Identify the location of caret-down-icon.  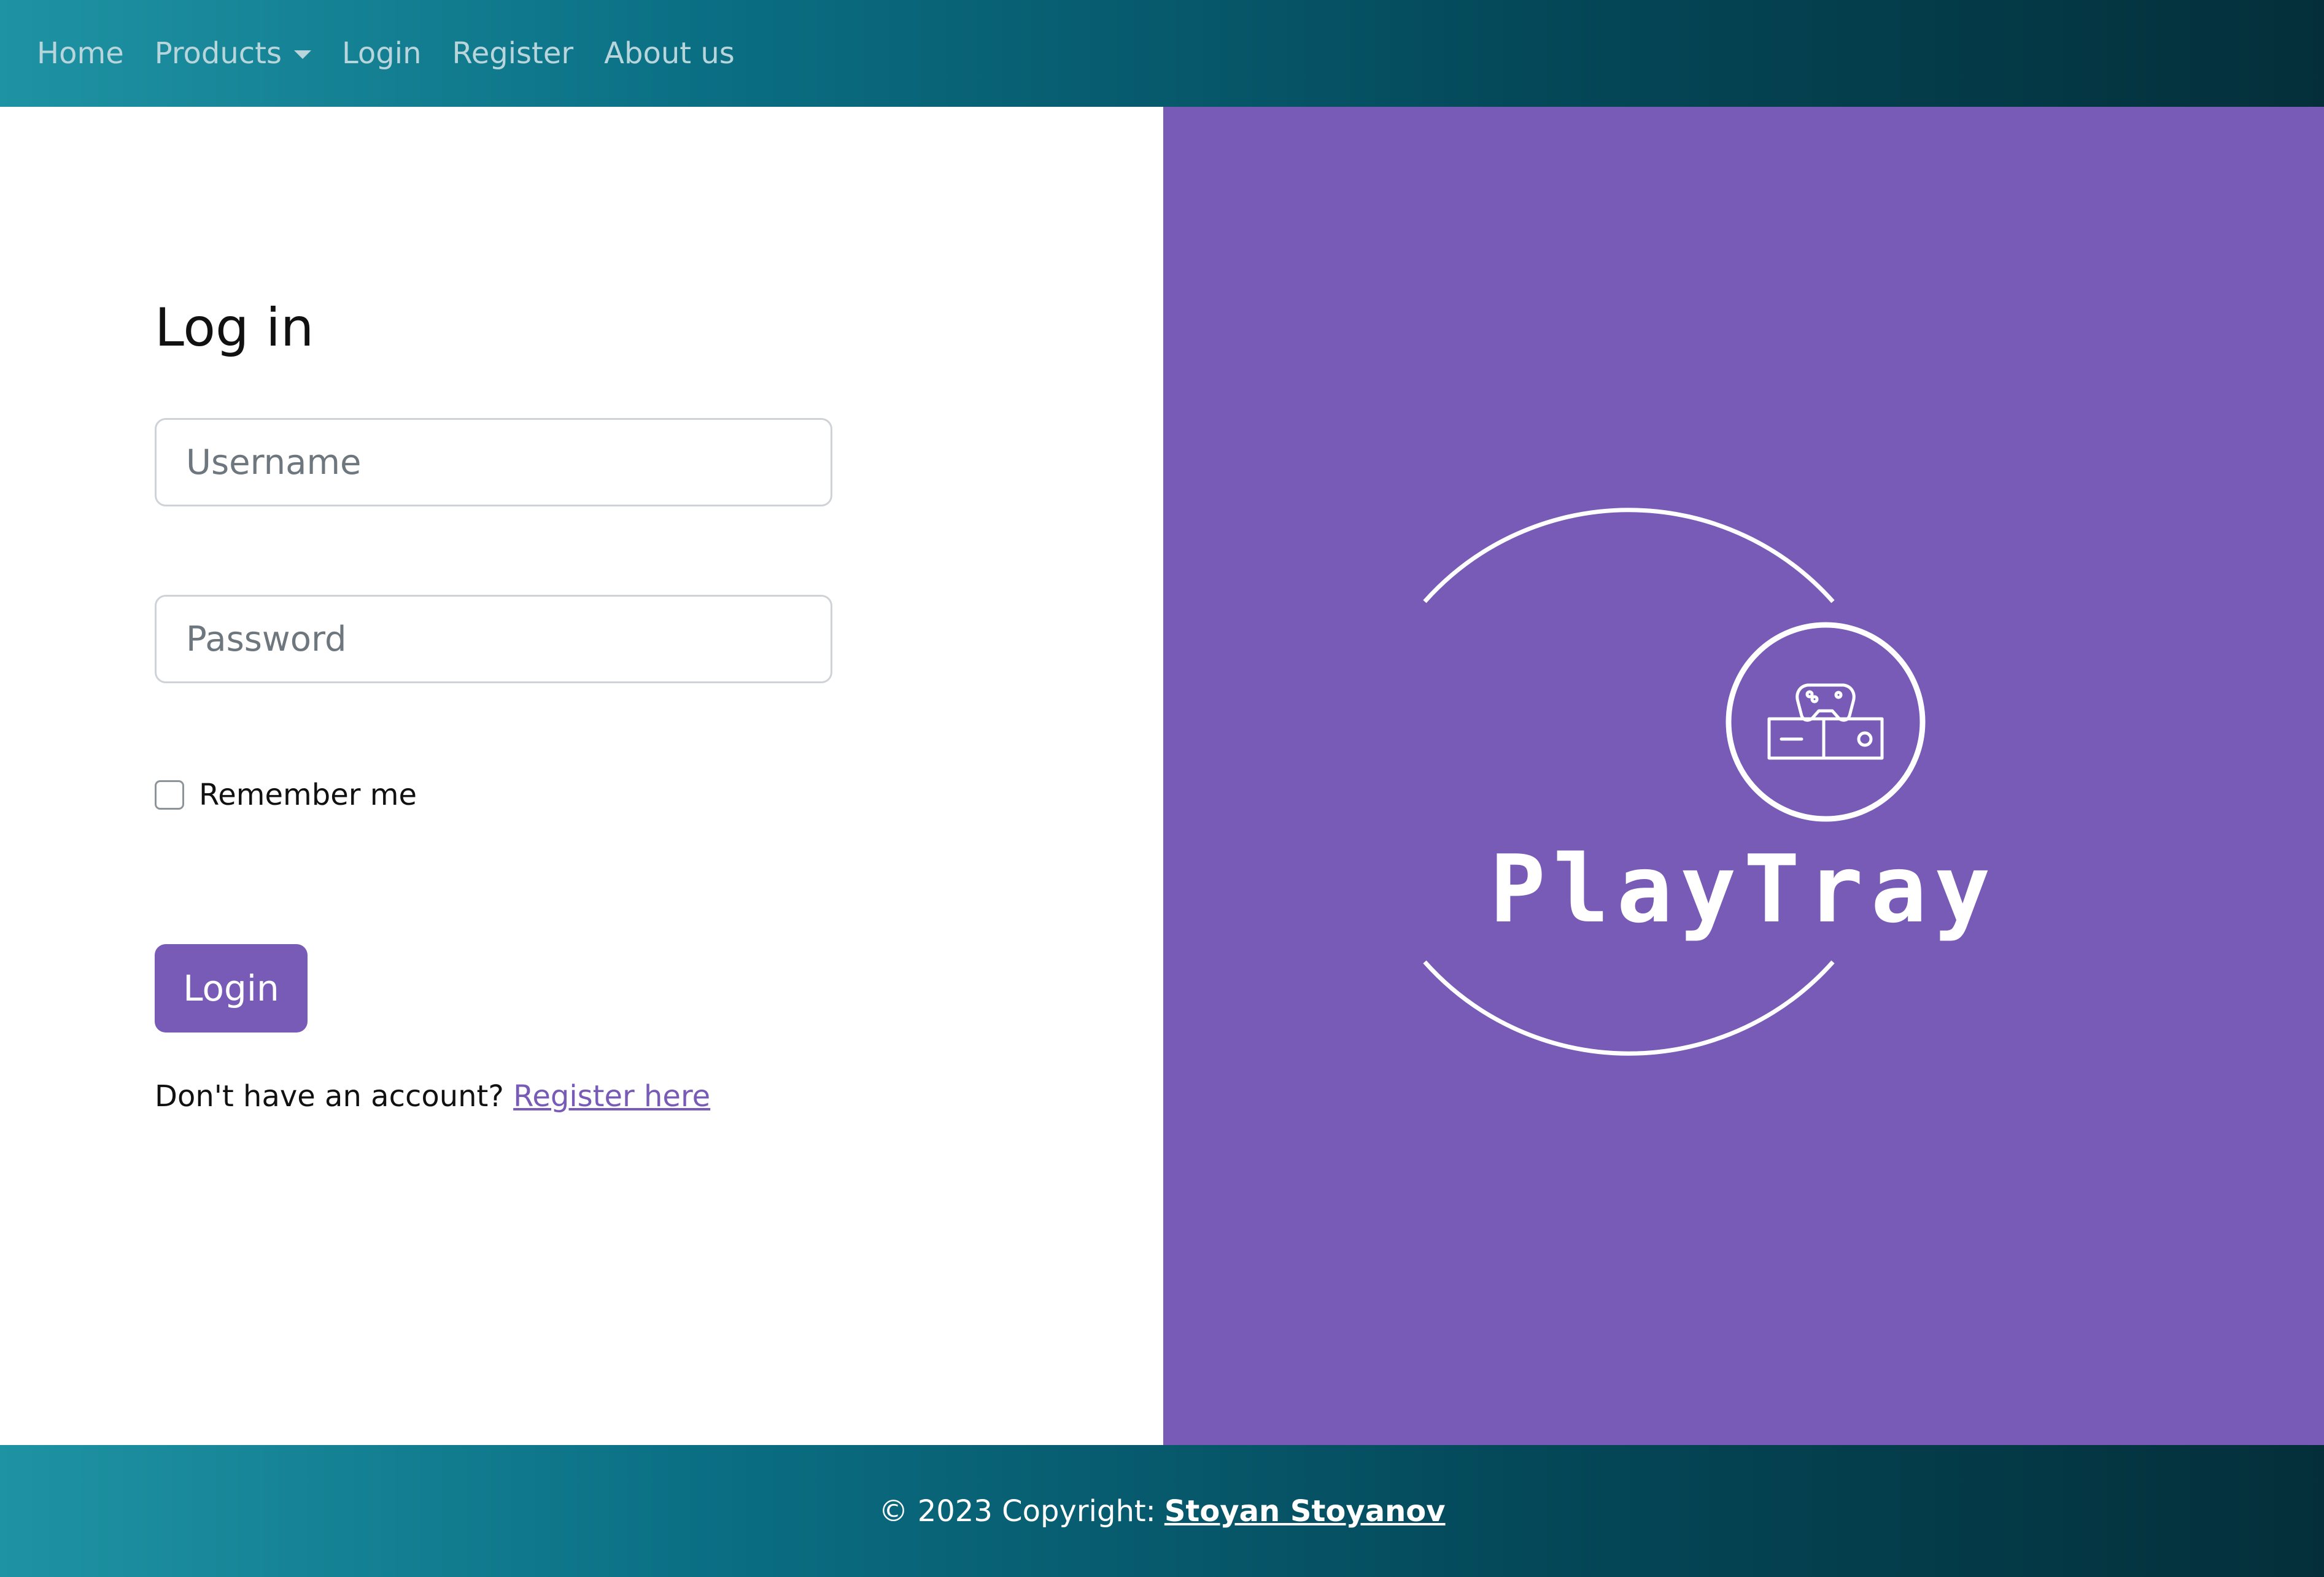
(303, 54).